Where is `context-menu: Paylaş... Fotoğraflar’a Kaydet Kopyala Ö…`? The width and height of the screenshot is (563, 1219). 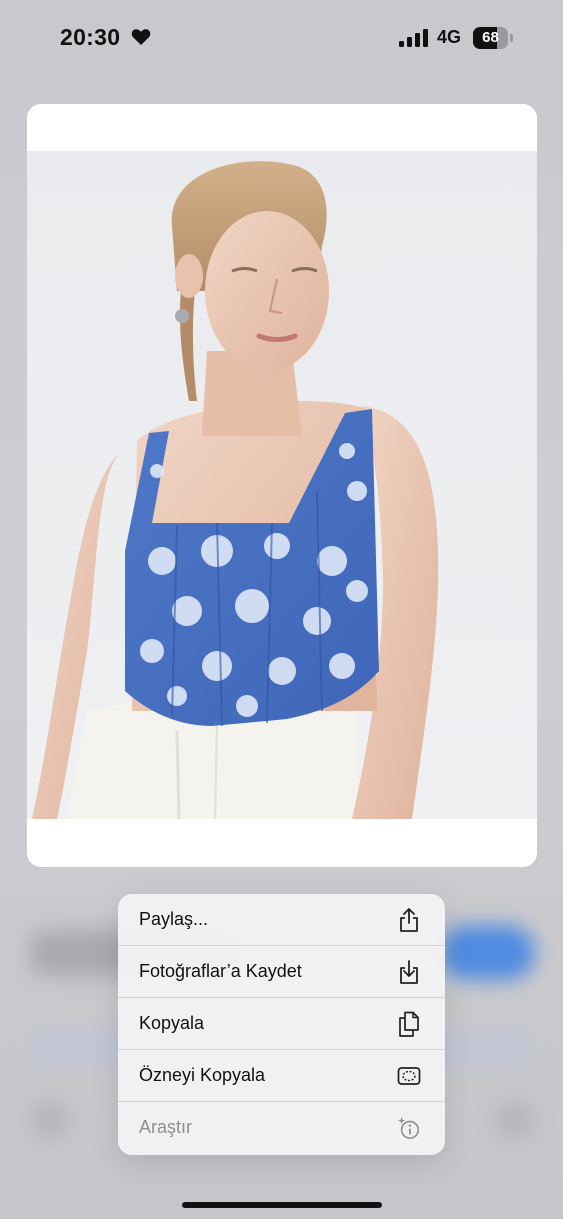
context-menu: Paylaş... Fotoğraflar’a Kaydet Kopyala Ö… is located at coordinates (281, 1024).